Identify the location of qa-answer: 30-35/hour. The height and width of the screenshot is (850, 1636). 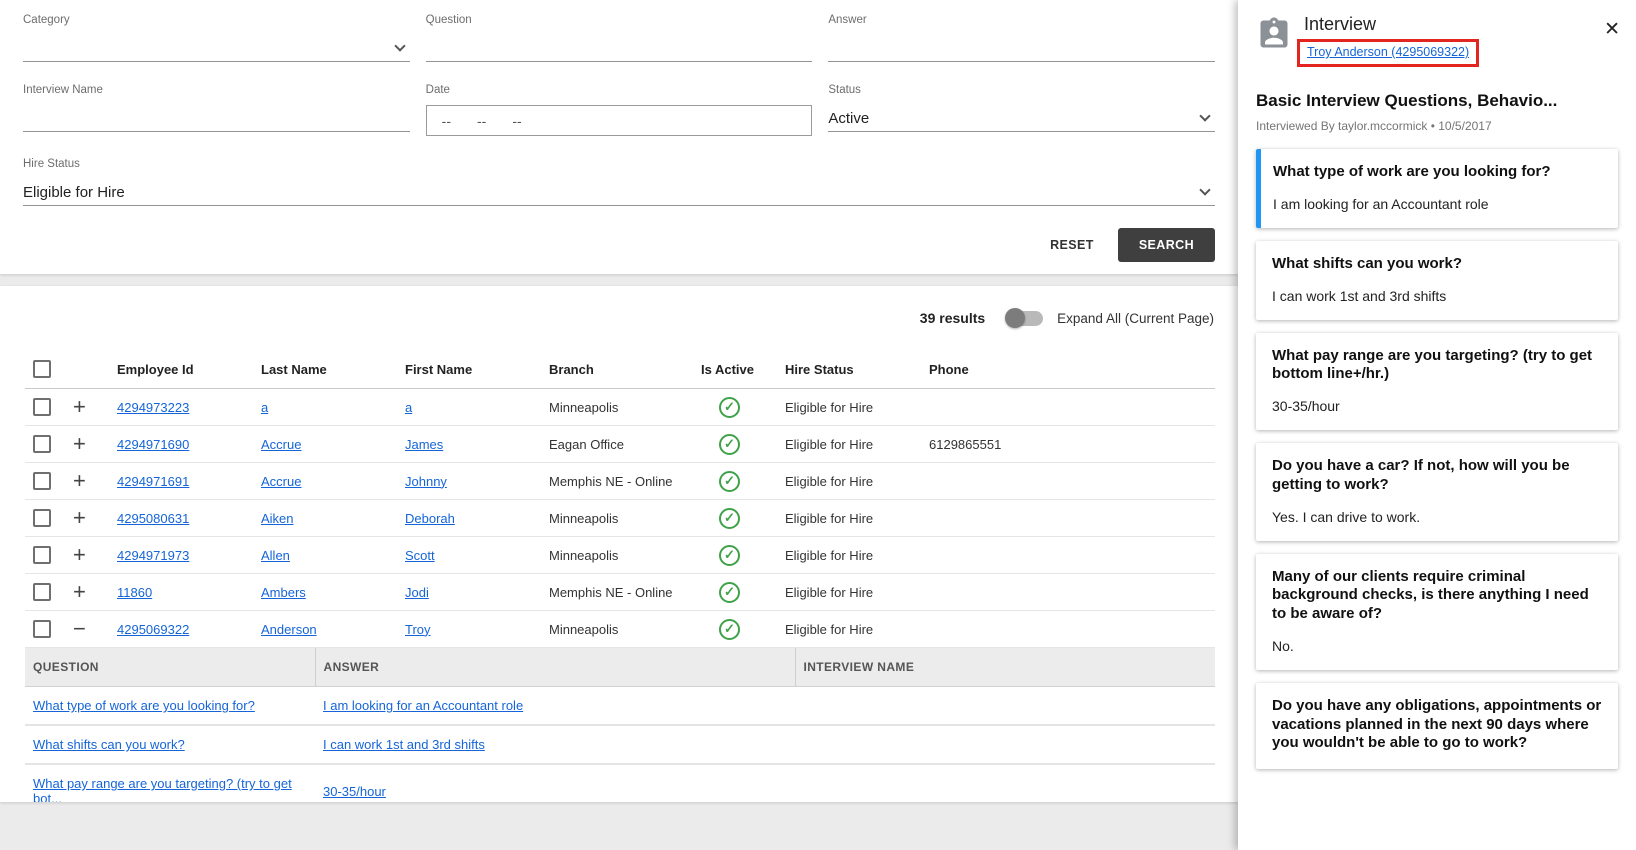
(1306, 406).